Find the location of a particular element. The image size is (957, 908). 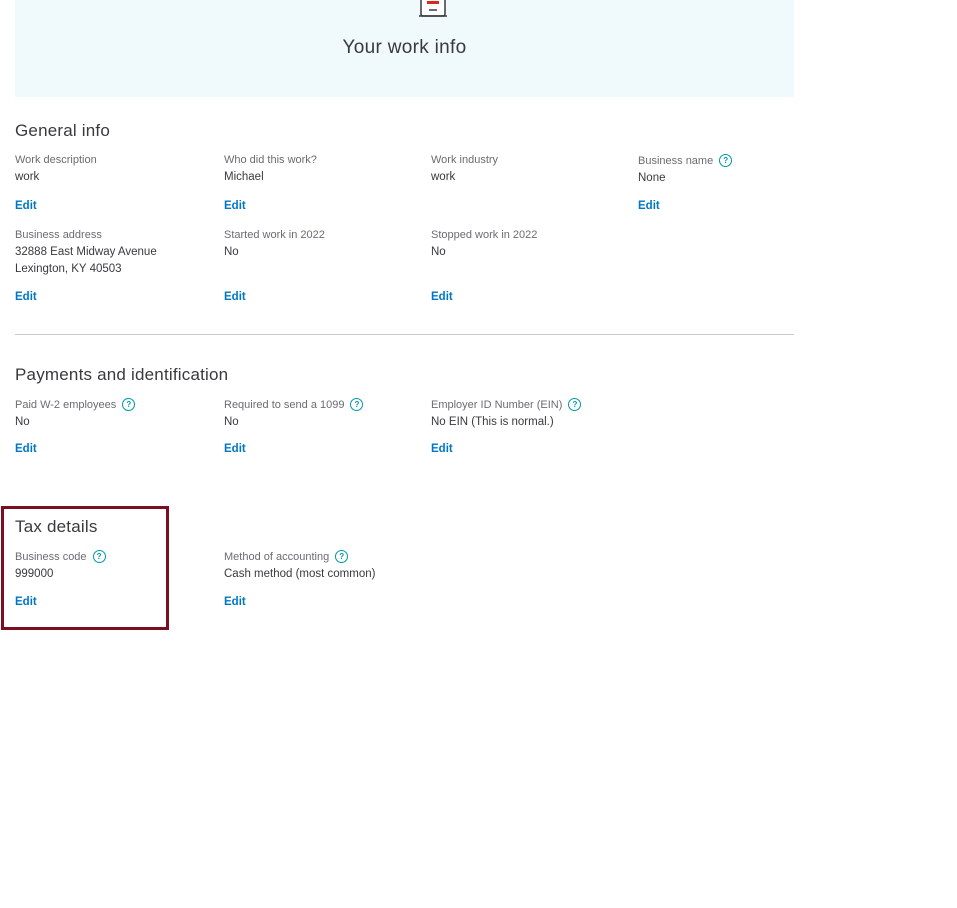

field-required-1099: Required to send a 1099 ? No is located at coordinates (324, 414).